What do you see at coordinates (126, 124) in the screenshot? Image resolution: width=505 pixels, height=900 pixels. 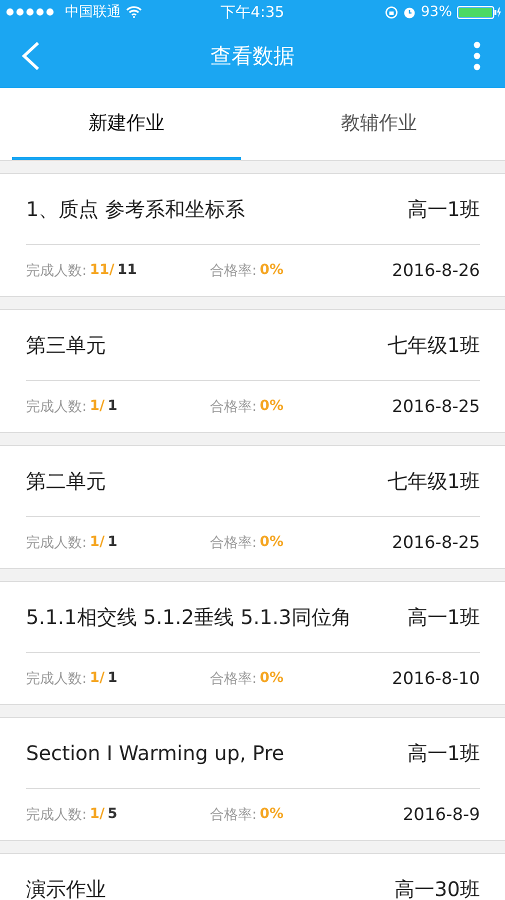 I see `tab: 新建作业` at bounding box center [126, 124].